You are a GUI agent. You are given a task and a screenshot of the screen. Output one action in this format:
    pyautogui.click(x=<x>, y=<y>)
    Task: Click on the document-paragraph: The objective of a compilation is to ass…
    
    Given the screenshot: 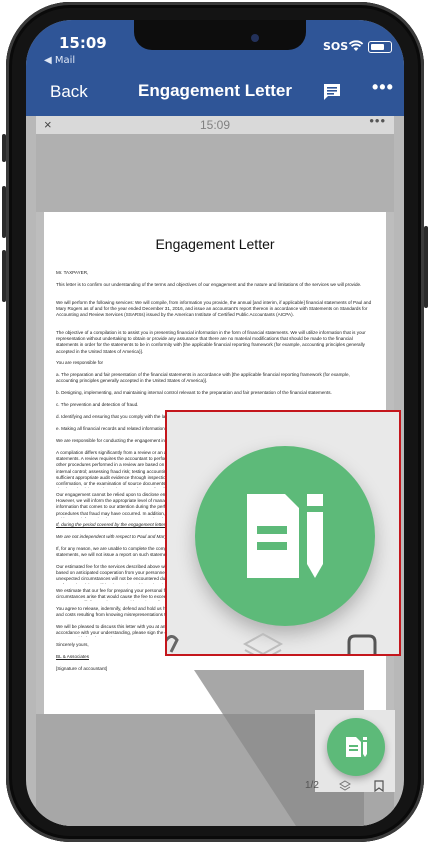 What is the action you would take?
    pyautogui.click(x=211, y=342)
    